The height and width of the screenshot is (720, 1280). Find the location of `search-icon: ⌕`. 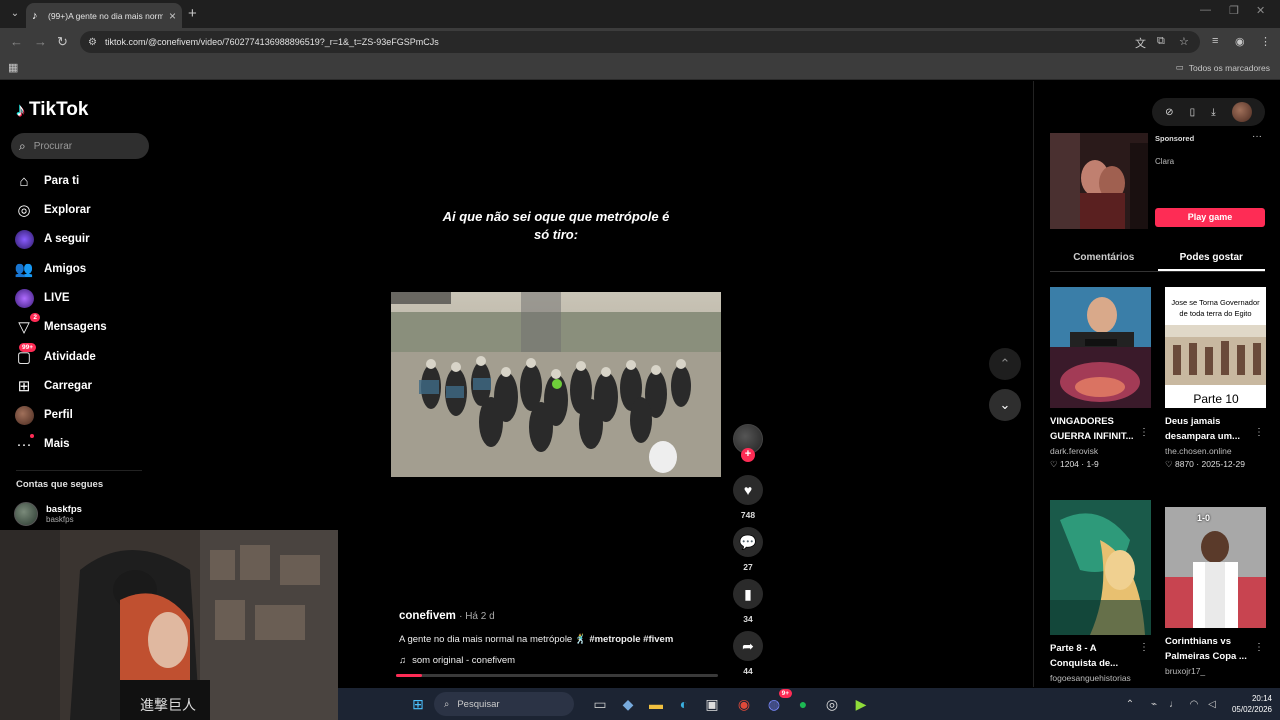

search-icon: ⌕ is located at coordinates (22, 145).